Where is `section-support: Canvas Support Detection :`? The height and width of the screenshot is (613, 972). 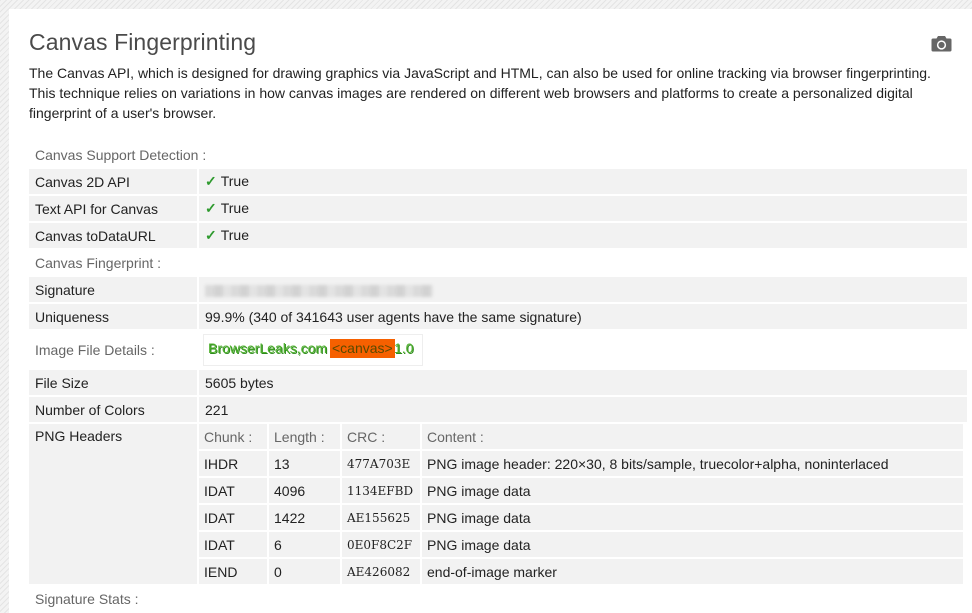 section-support: Canvas Support Detection : is located at coordinates (498, 154).